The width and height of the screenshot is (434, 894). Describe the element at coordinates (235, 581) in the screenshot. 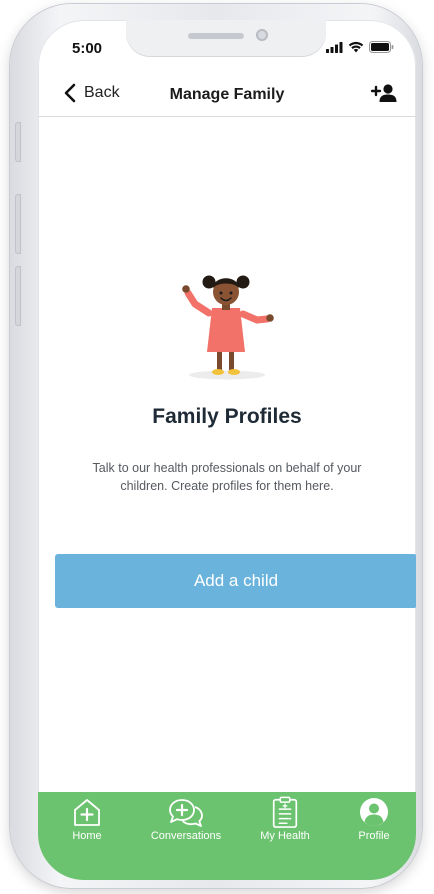

I see `add-child-button: Add a child` at that location.